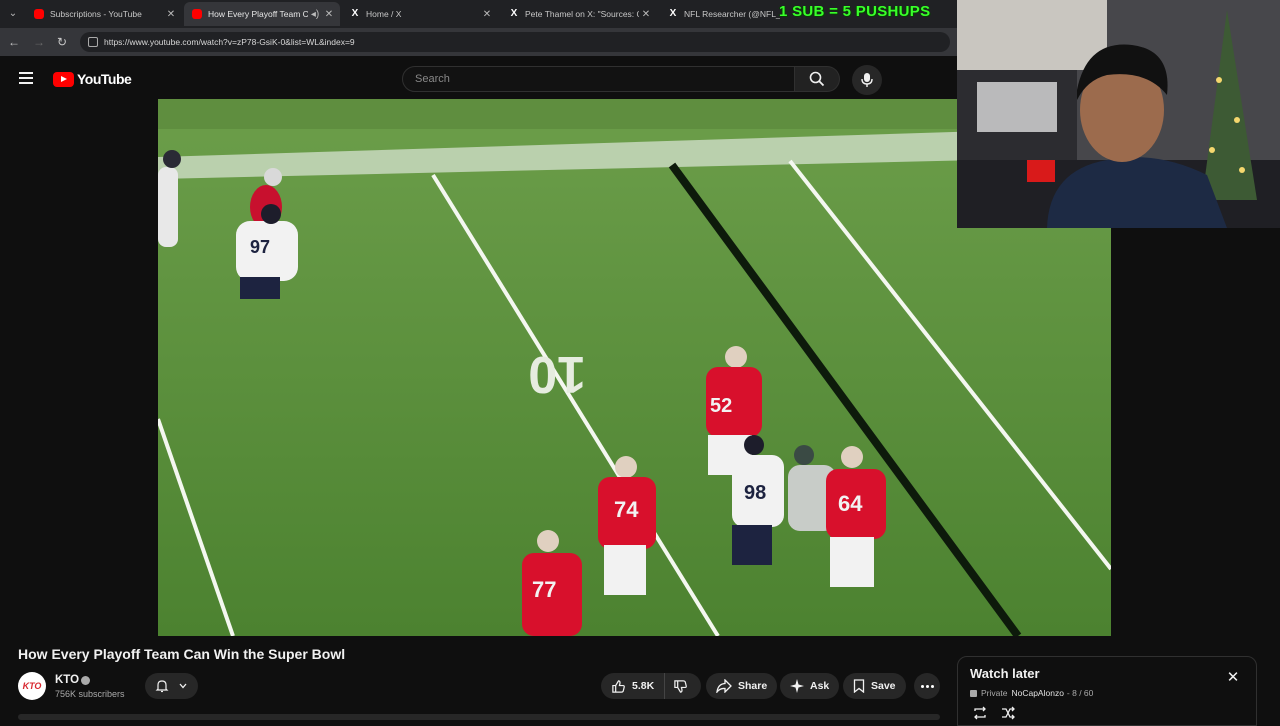 The image size is (1280, 726). I want to click on webcam-feed, so click(1118, 114).